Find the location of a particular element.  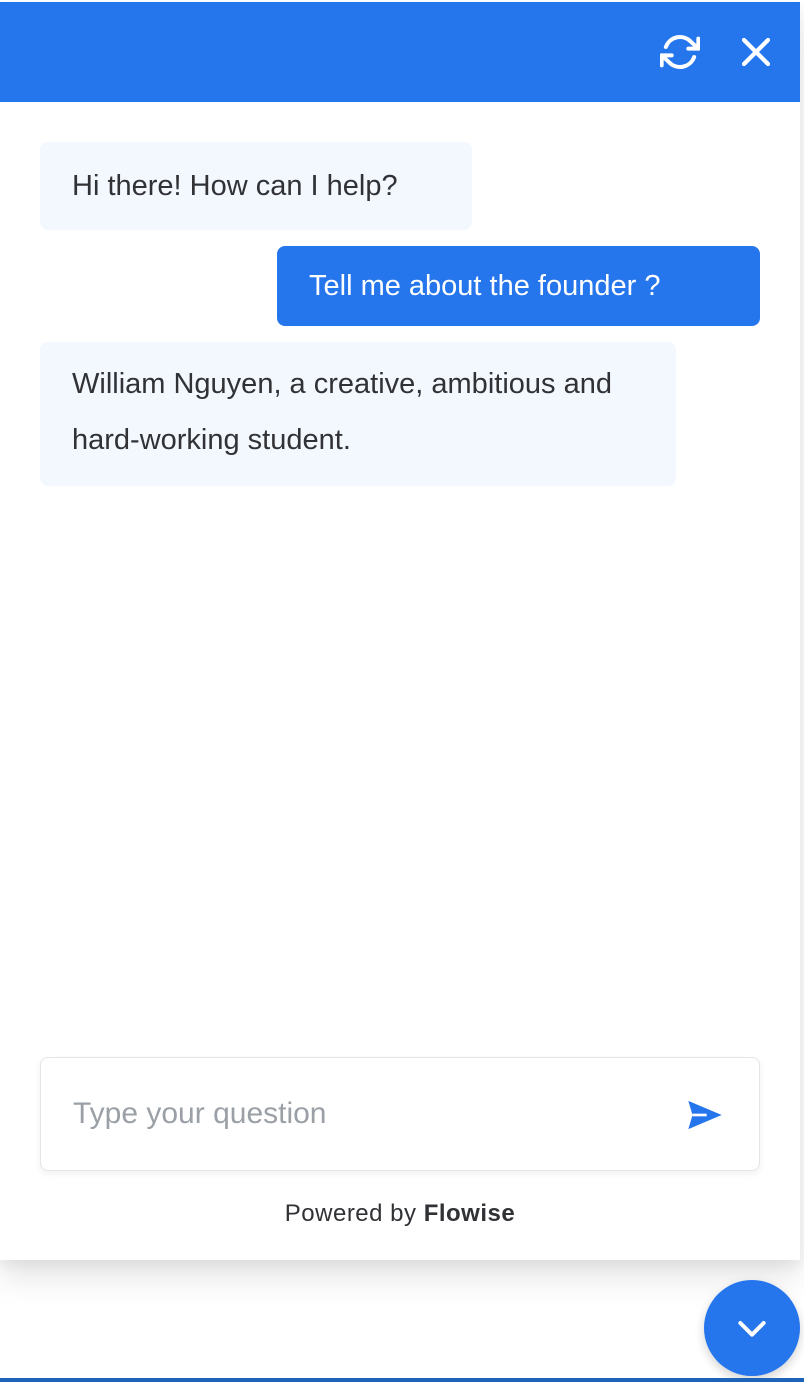

close-icon is located at coordinates (756, 52).